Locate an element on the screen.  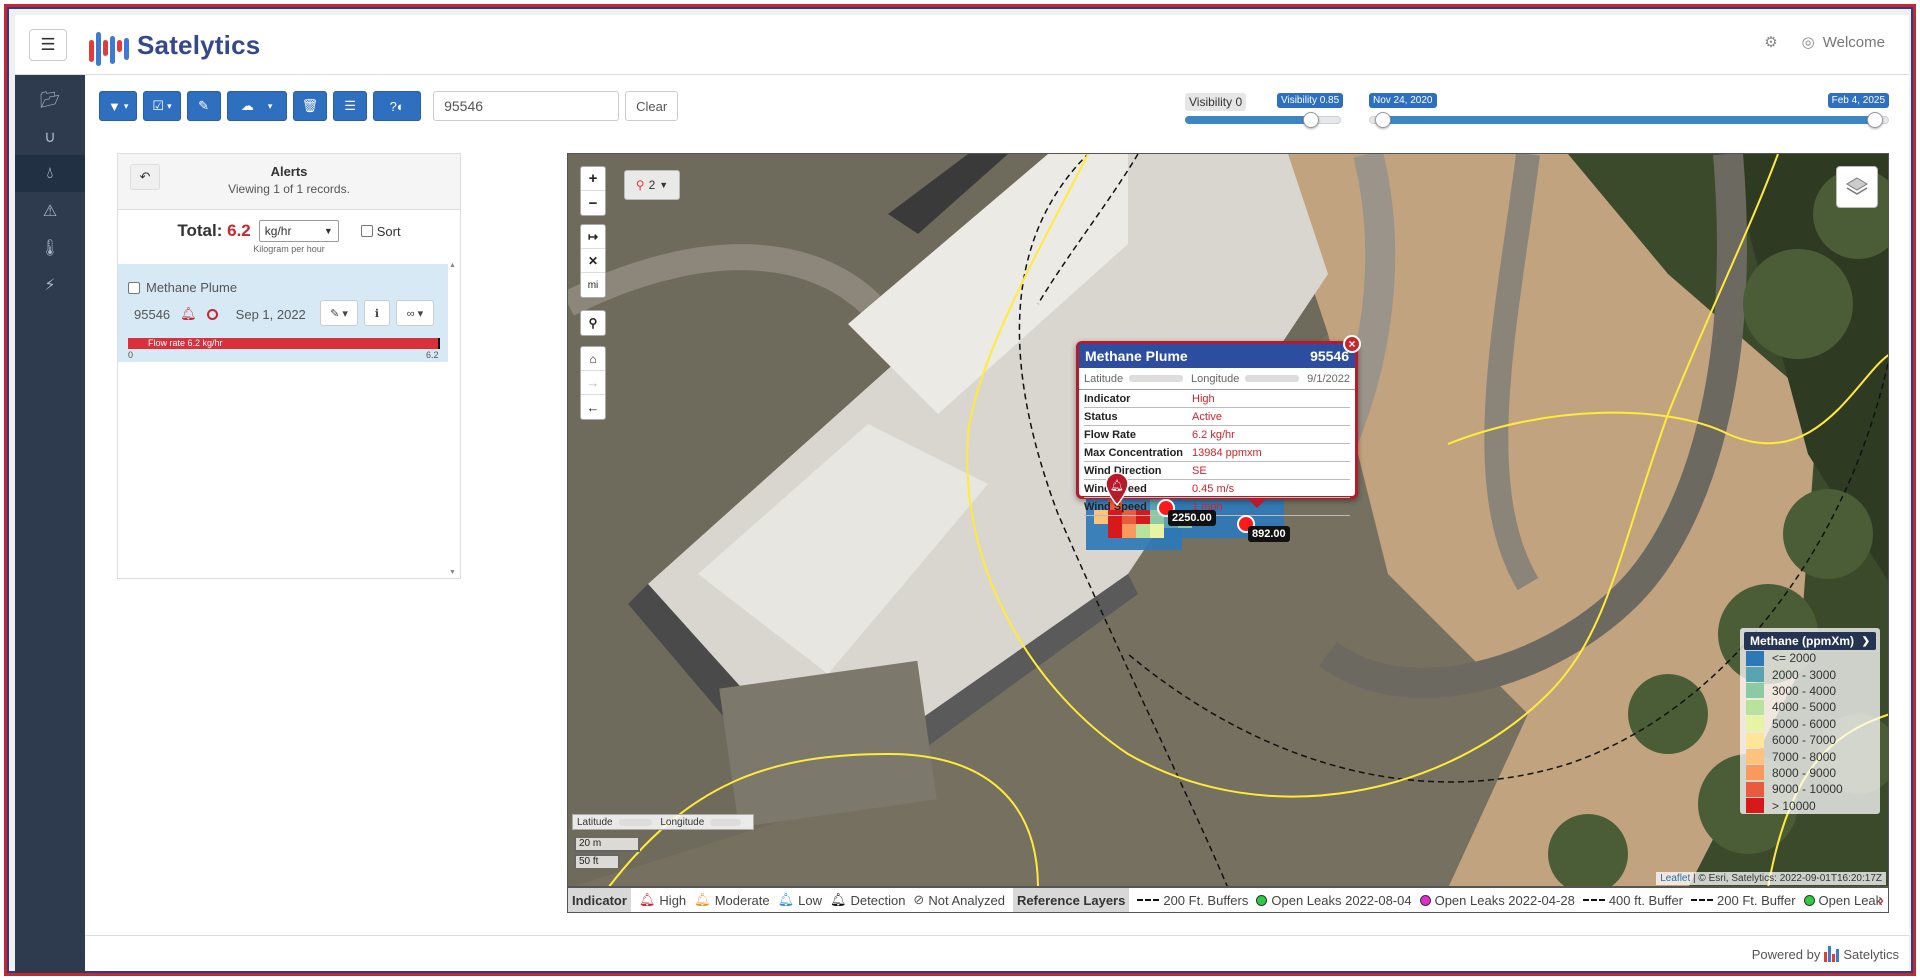
scale-bar-metric: 20 m is located at coordinates (607, 845).